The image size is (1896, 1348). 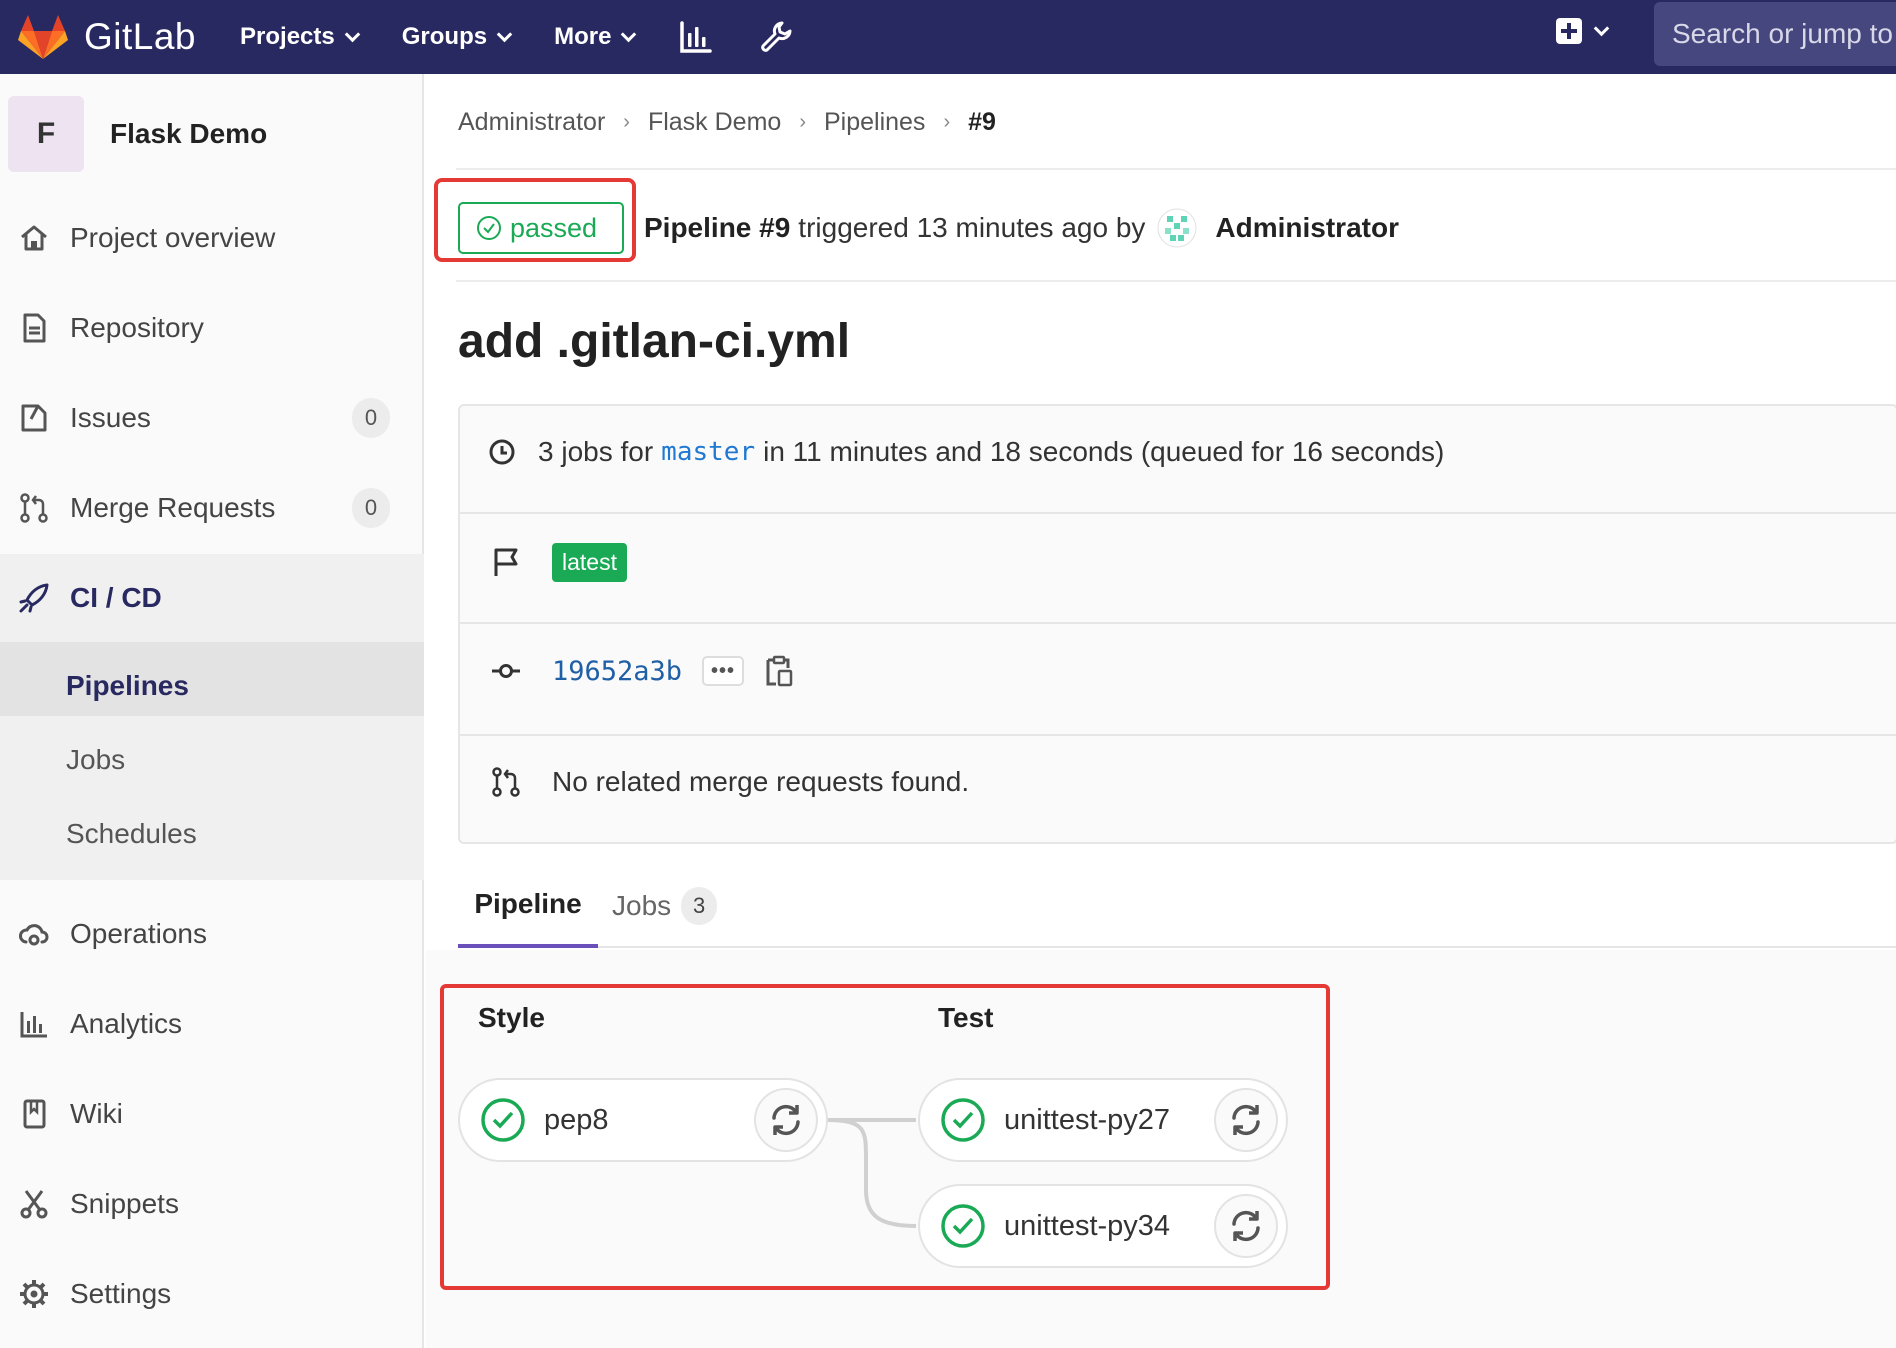 I want to click on sidebar-item-label: Settings, so click(x=121, y=1293).